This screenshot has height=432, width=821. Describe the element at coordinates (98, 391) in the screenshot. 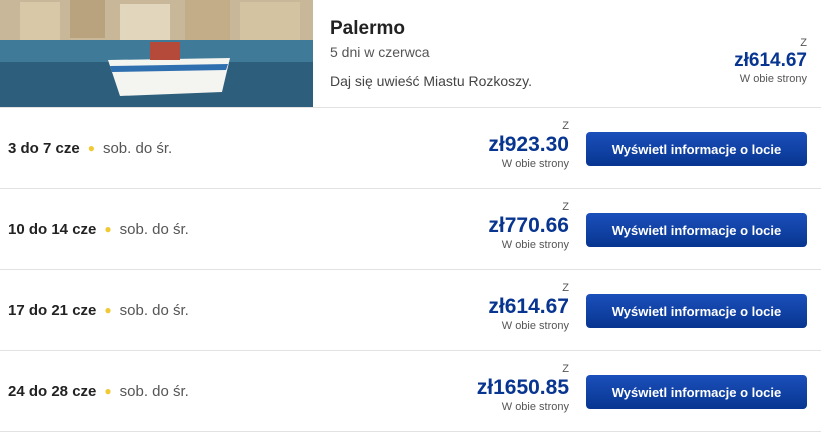

I see `flight-dates: 24 do 28 cze ● sob. do śr.` at that location.